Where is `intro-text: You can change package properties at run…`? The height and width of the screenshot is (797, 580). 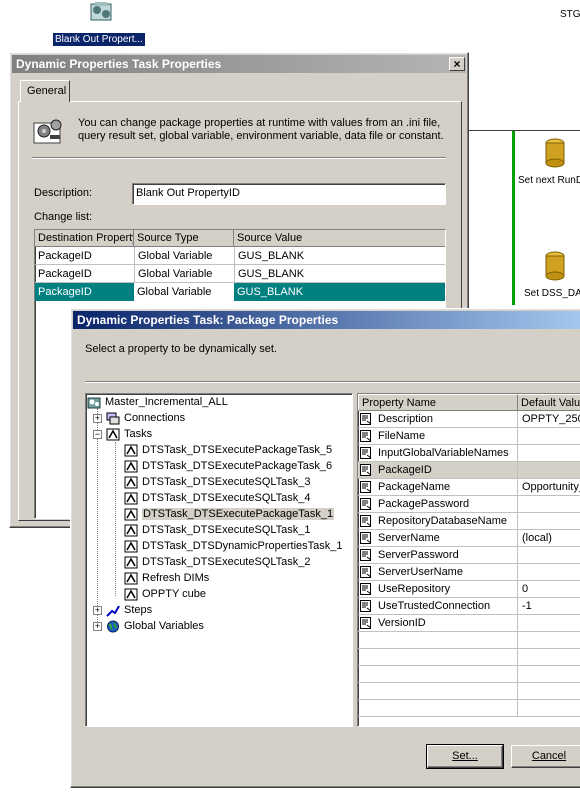
intro-text: You can change package properties at run… is located at coordinates (261, 129).